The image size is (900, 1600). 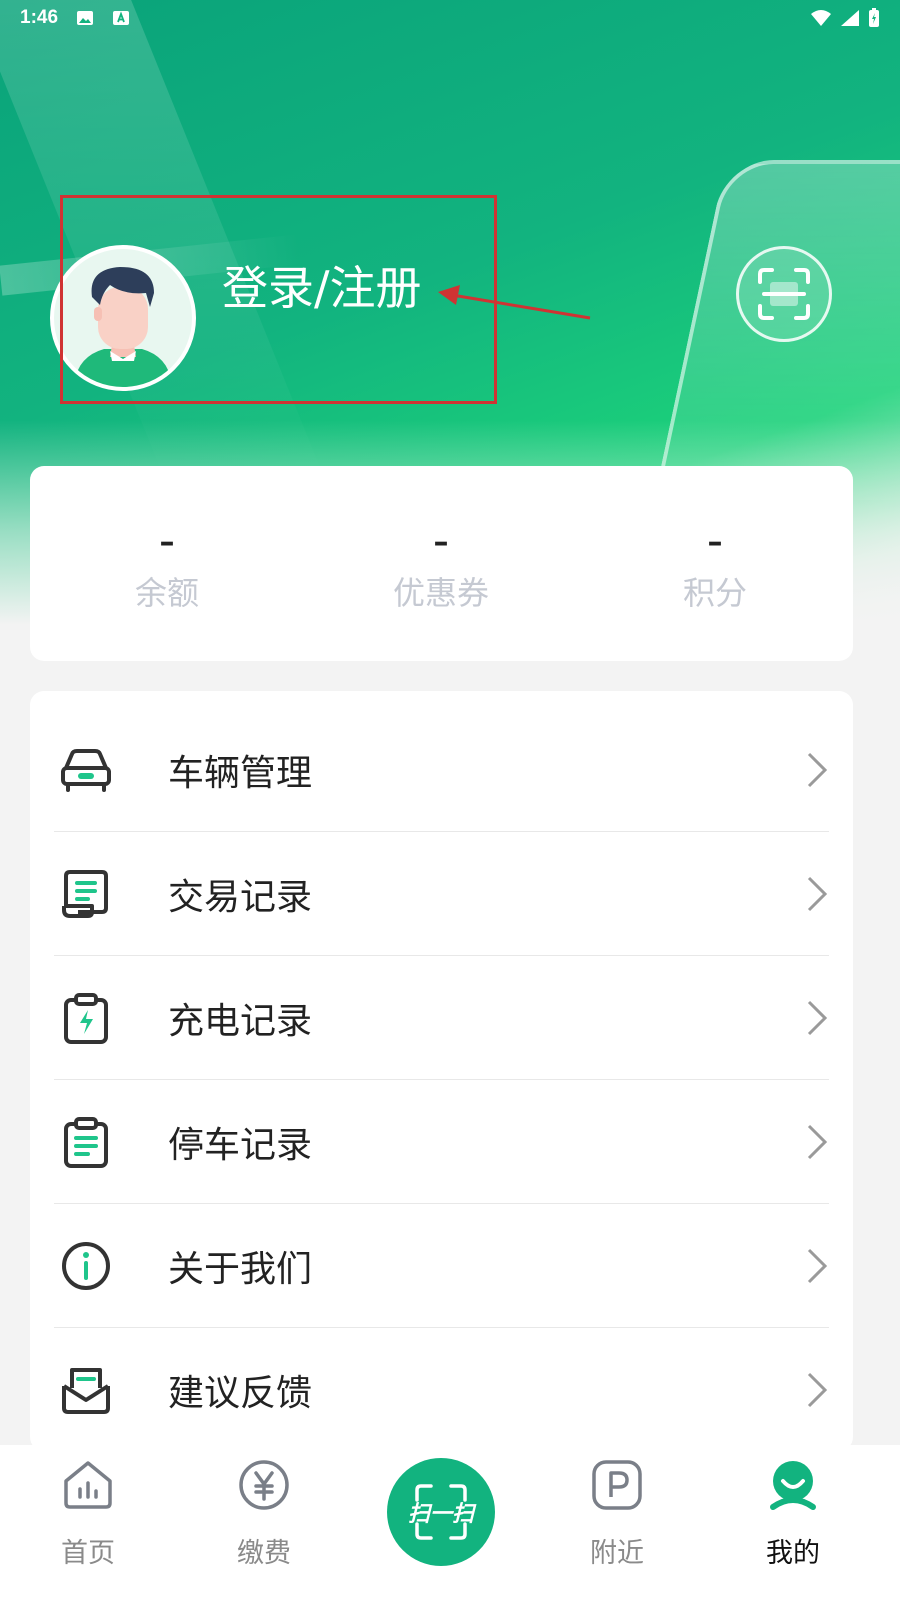 I want to click on tab-scan-button: 扫一扫, so click(x=441, y=1512).